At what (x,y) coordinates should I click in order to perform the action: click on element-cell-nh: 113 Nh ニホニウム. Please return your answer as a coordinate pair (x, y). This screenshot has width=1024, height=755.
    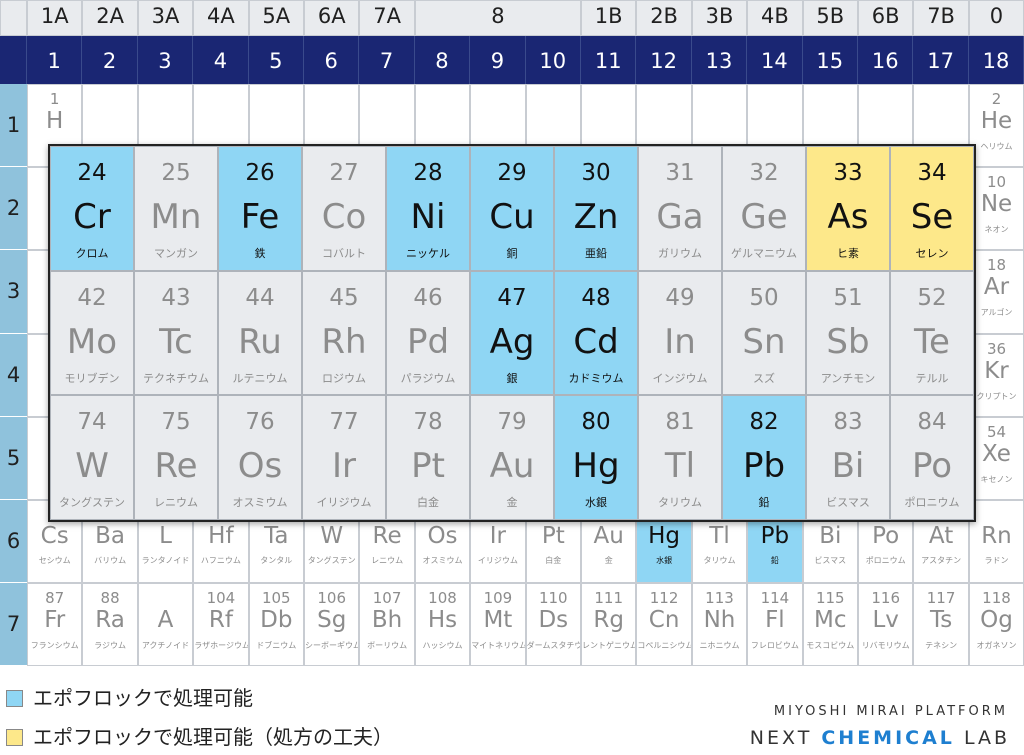
    Looking at the image, I should click on (719, 625).